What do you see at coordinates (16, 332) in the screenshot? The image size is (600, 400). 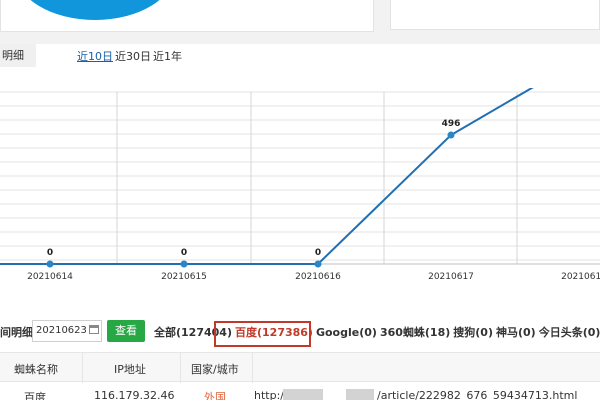 I see `filter-label: 间明细` at bounding box center [16, 332].